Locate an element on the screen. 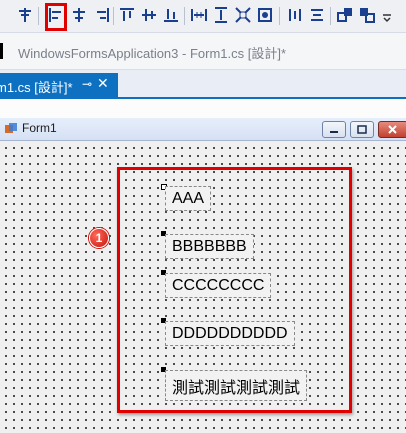  caret-marker is located at coordinates (1, 51).